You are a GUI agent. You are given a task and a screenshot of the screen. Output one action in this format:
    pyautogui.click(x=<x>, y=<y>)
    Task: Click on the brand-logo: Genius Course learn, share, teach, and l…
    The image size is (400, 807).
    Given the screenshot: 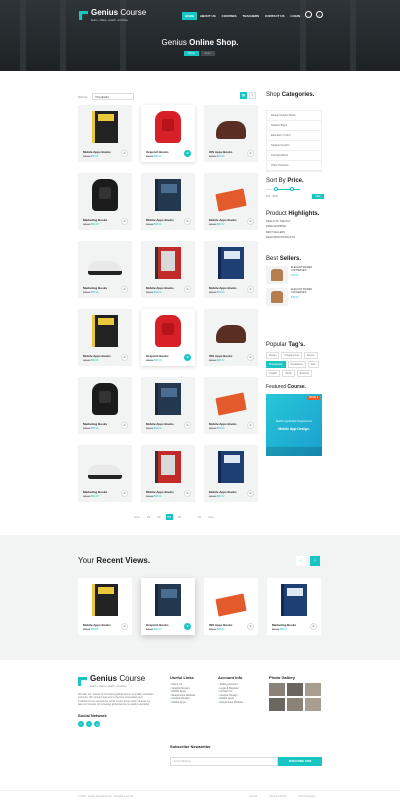 What is the action you would take?
    pyautogui.click(x=112, y=15)
    